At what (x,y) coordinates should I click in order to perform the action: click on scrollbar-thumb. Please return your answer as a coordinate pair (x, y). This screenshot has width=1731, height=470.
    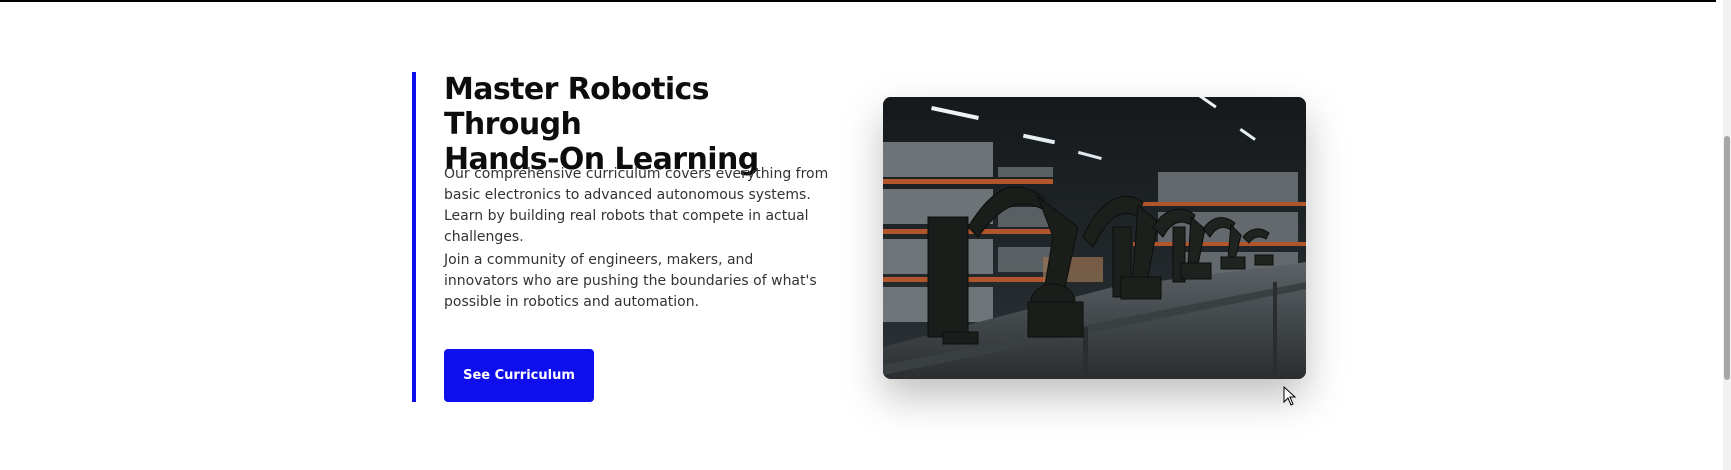
    Looking at the image, I should click on (1727, 258).